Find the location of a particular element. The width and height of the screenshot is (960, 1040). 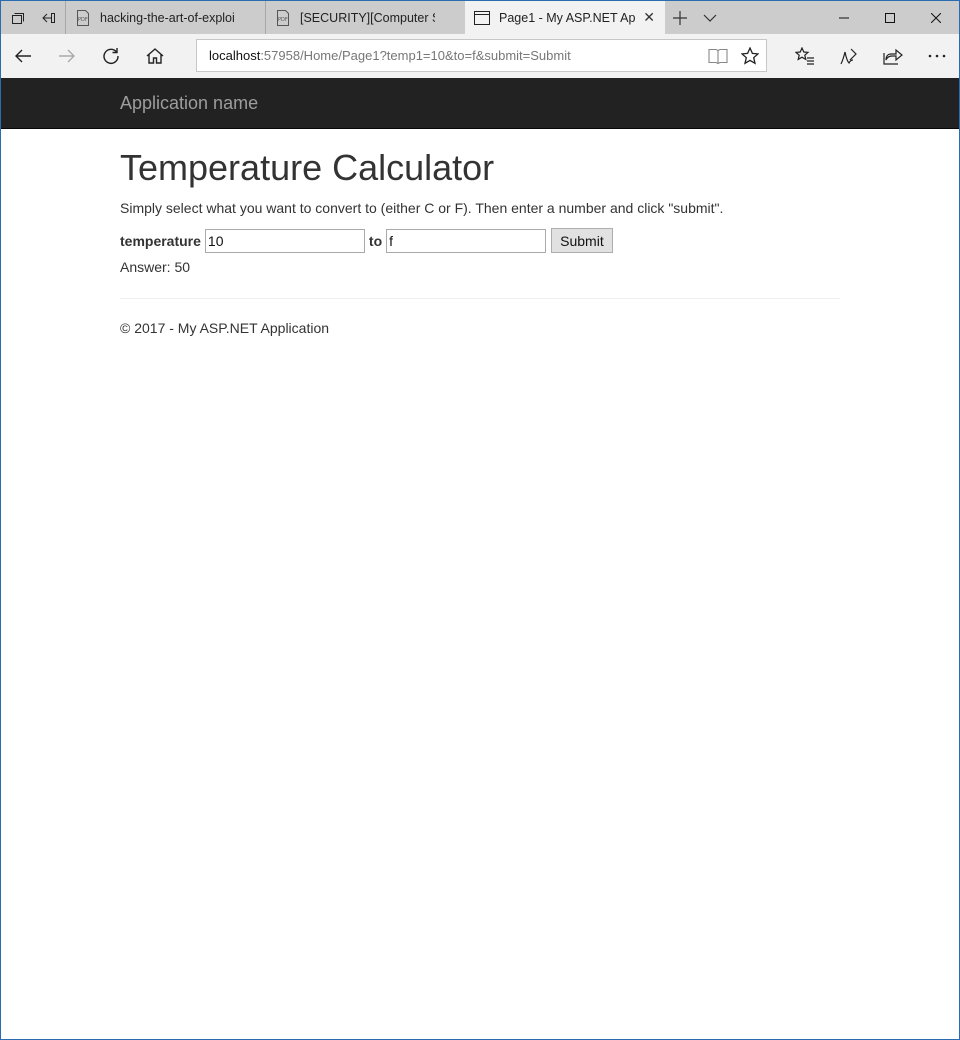

footer-divider is located at coordinates (480, 298).